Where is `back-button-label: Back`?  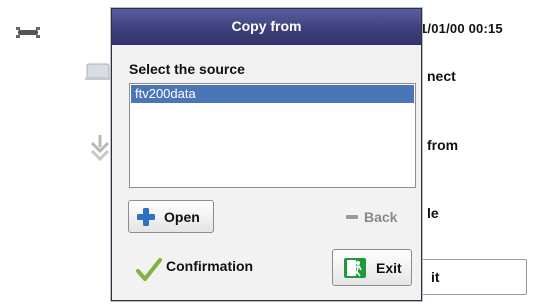
back-button-label: Back is located at coordinates (381, 217).